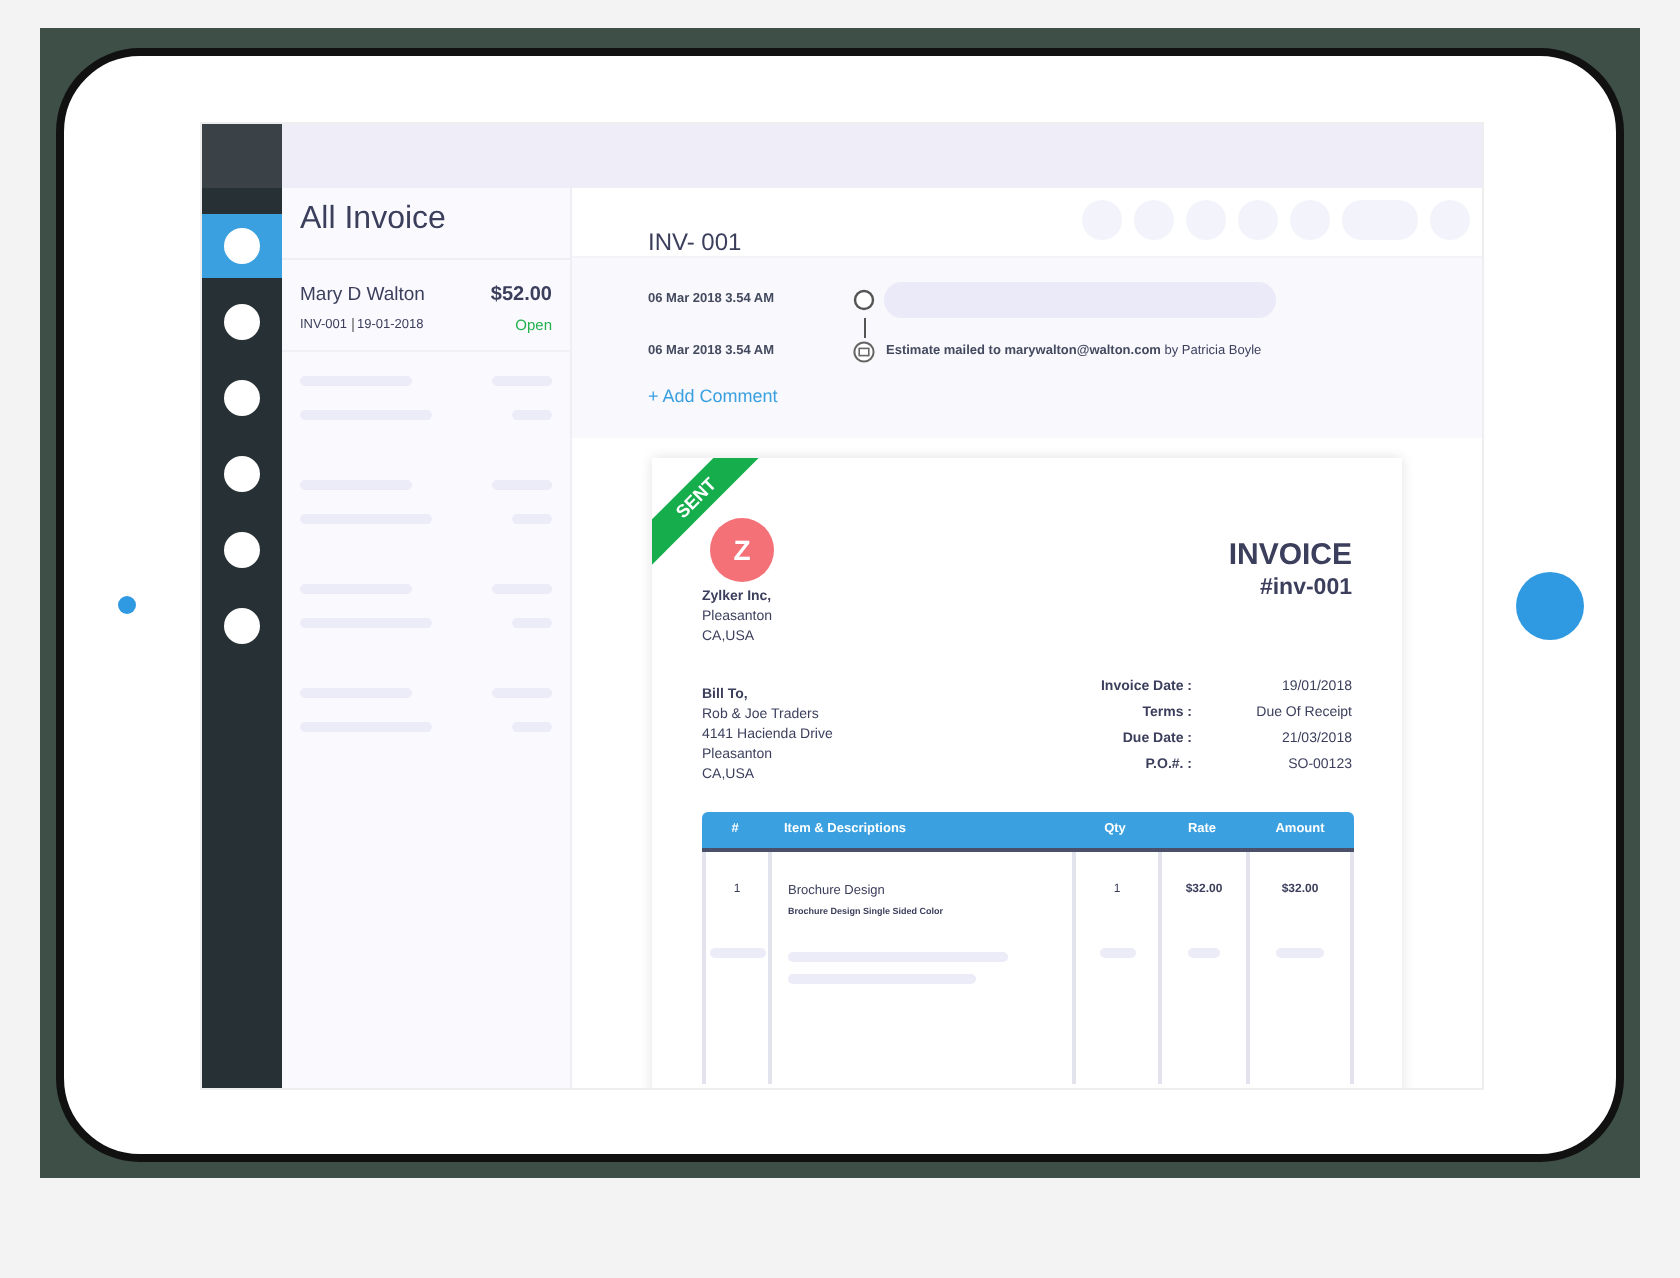 This screenshot has width=1680, height=1278. I want to click on document-title: INVOICE, so click(1290, 554).